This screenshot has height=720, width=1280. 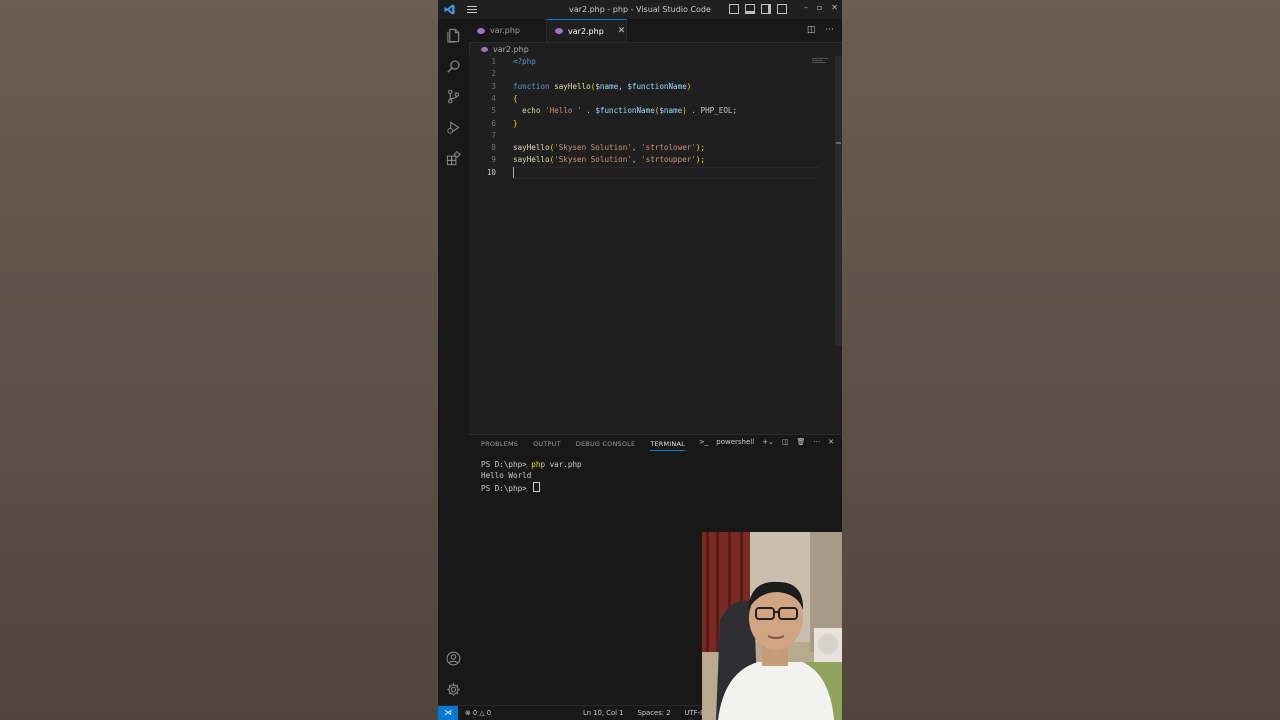 I want to click on close-panel-icon: ✕, so click(x=831, y=442).